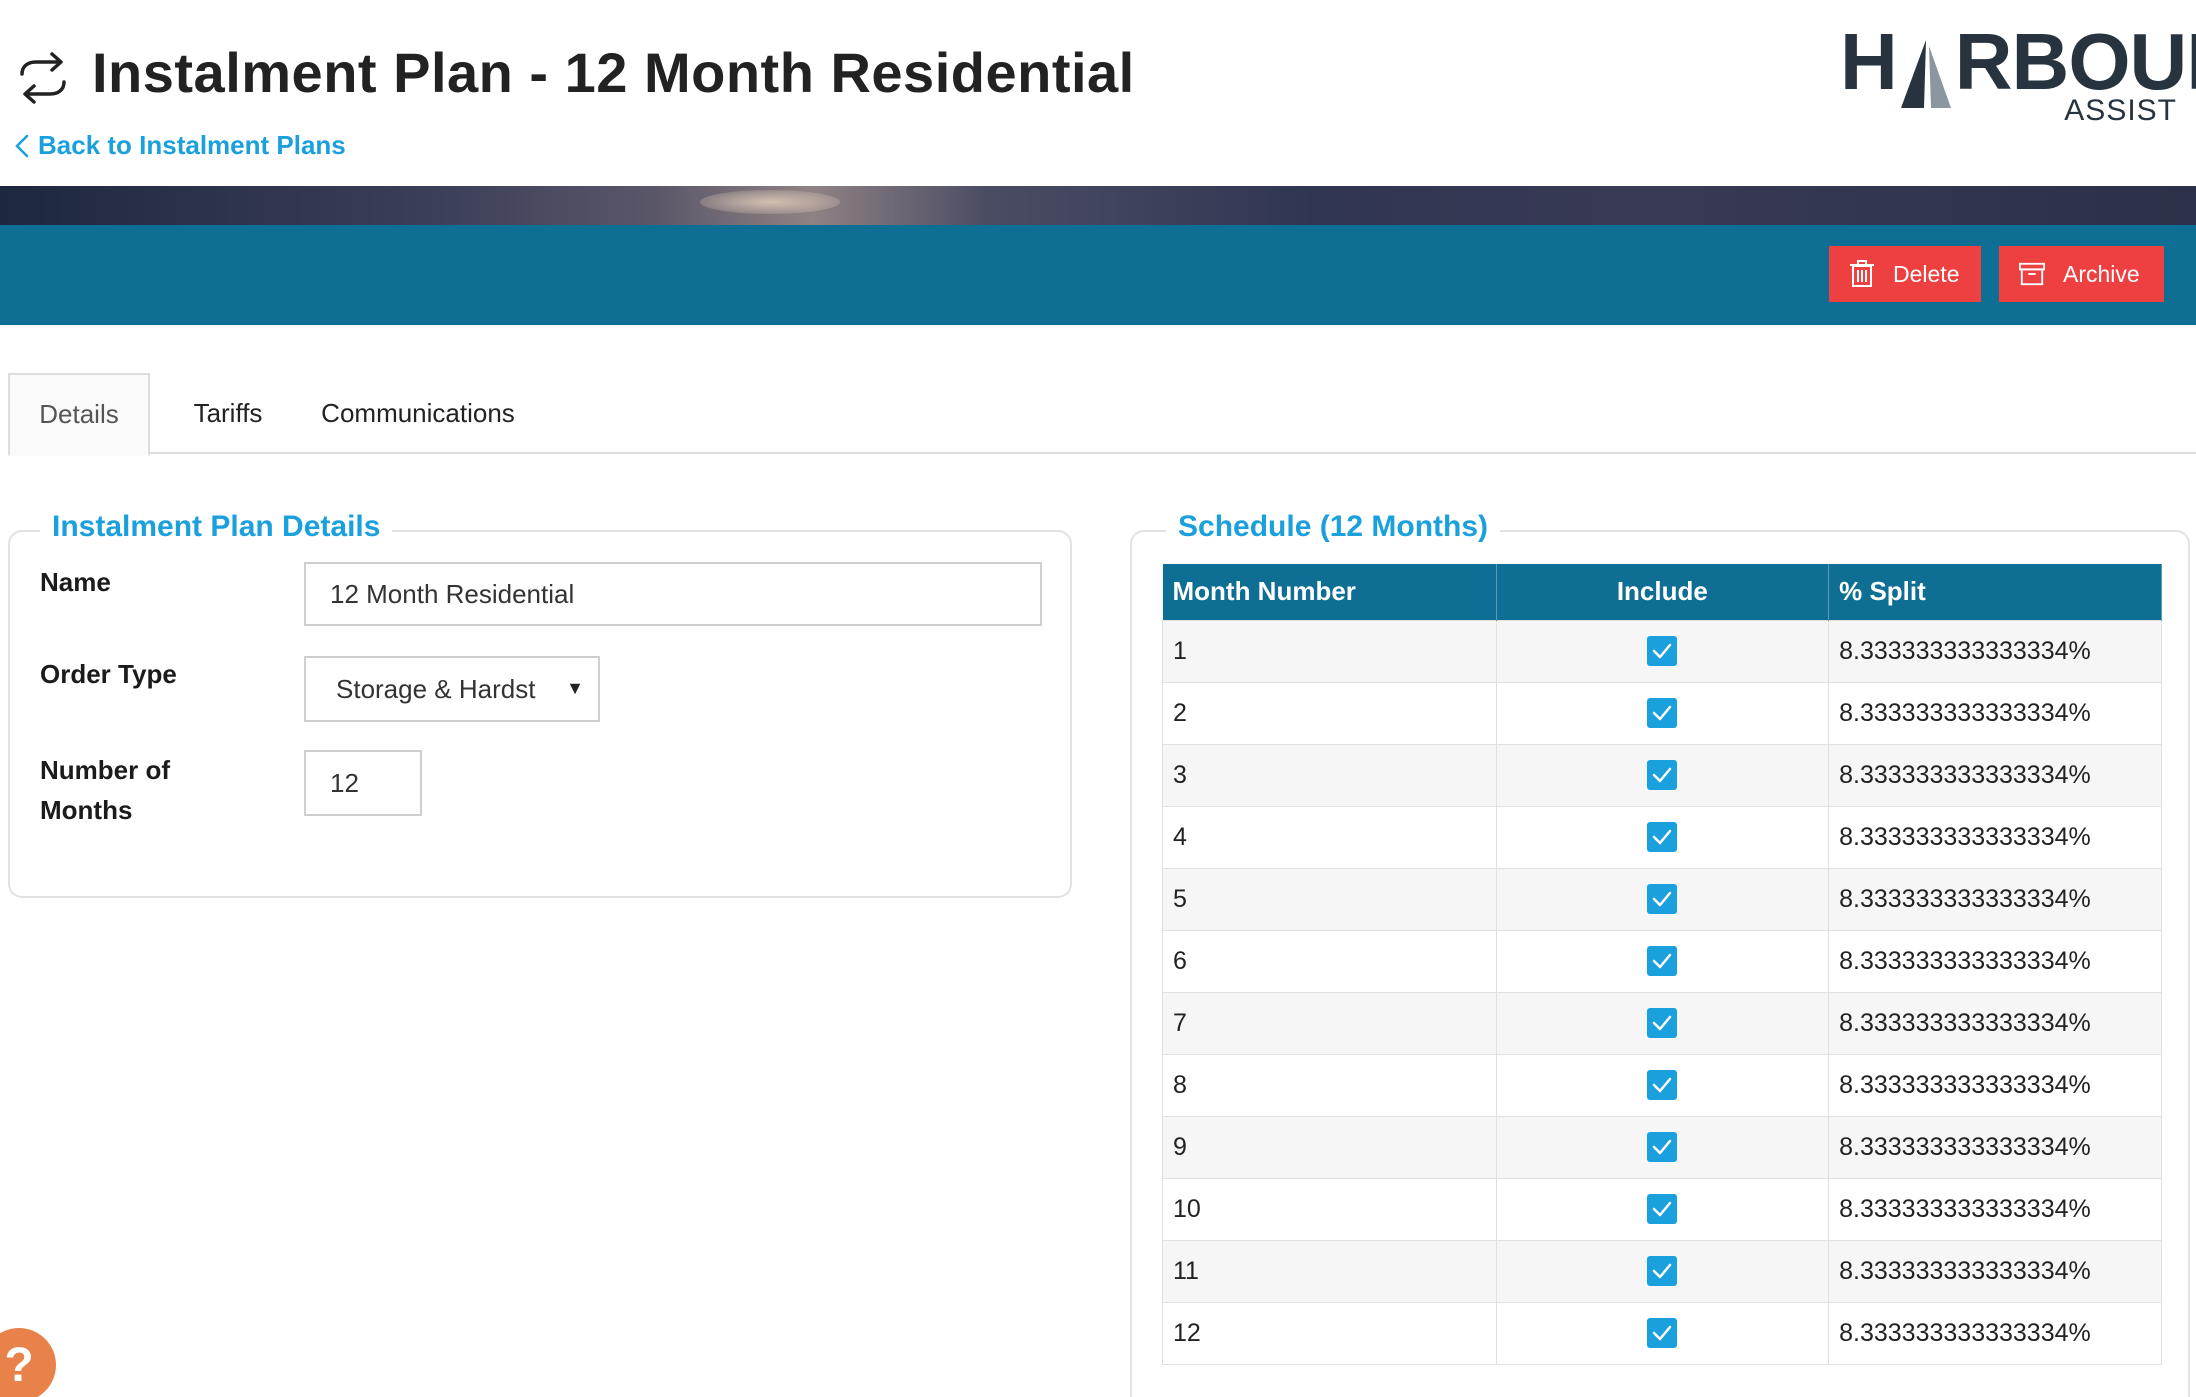 Image resolution: width=2196 pixels, height=1397 pixels. Describe the element at coordinates (1333, 527) in the screenshot. I see `schedule-legend: Schedule (12 Months)` at that location.